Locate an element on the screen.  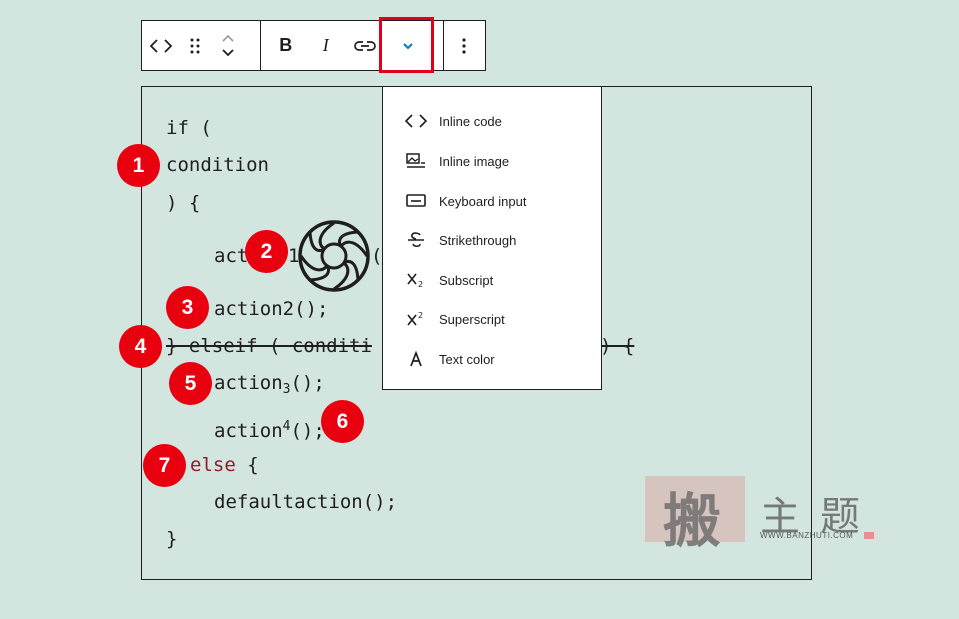
code-line-6-strikethrough: } elseif ( conditi is located at coordinates (269, 346).